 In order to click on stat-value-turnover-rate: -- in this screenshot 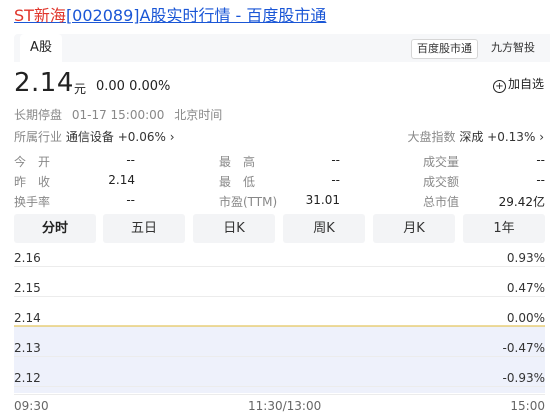, I will do `click(130, 200)`.